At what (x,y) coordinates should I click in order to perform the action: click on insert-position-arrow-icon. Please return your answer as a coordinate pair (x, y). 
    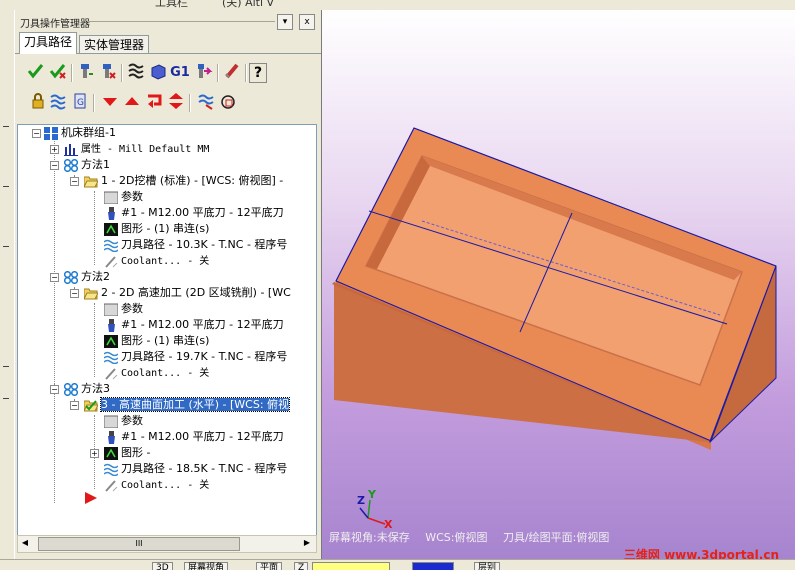
    Looking at the image, I should click on (91, 498).